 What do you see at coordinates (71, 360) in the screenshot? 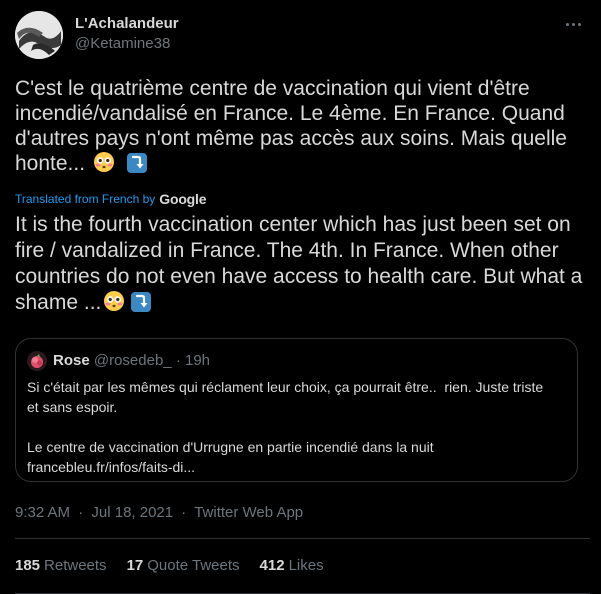
I see `quote-author-name: Rose` at bounding box center [71, 360].